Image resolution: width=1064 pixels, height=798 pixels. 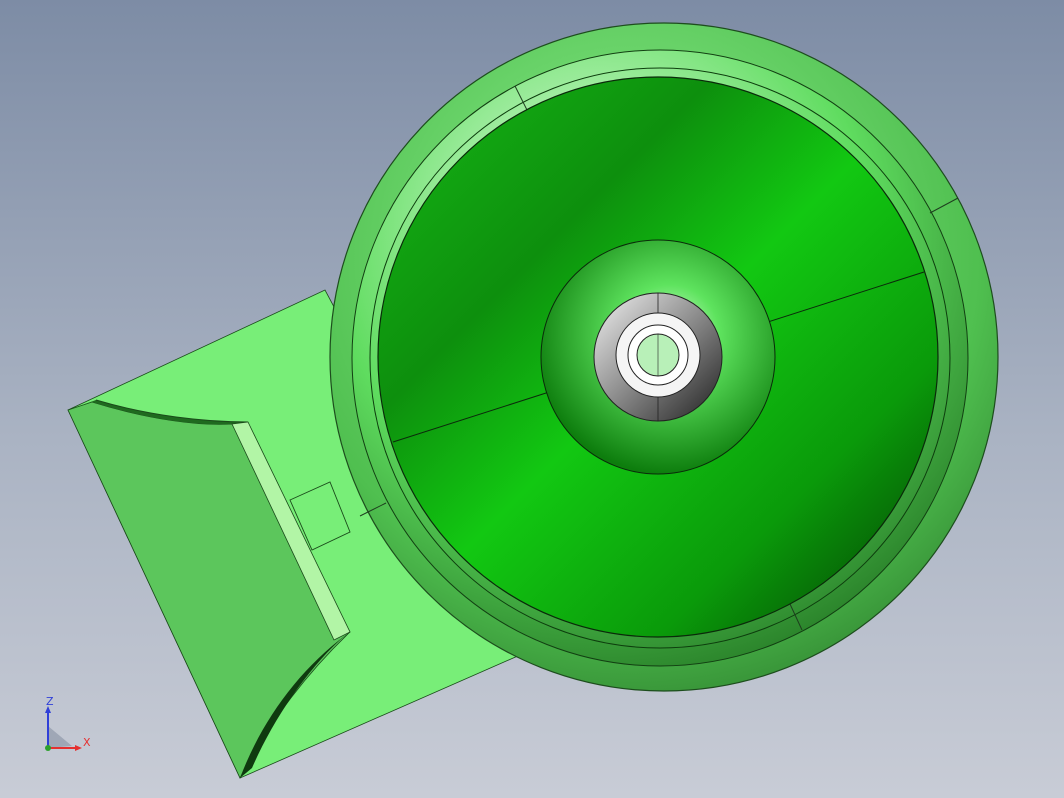 I want to click on y-axis-dot, so click(x=48, y=748).